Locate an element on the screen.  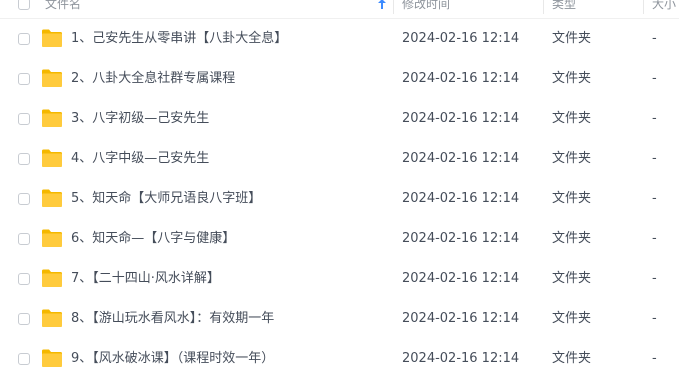
arrow-up-icon is located at coordinates (382, 9).